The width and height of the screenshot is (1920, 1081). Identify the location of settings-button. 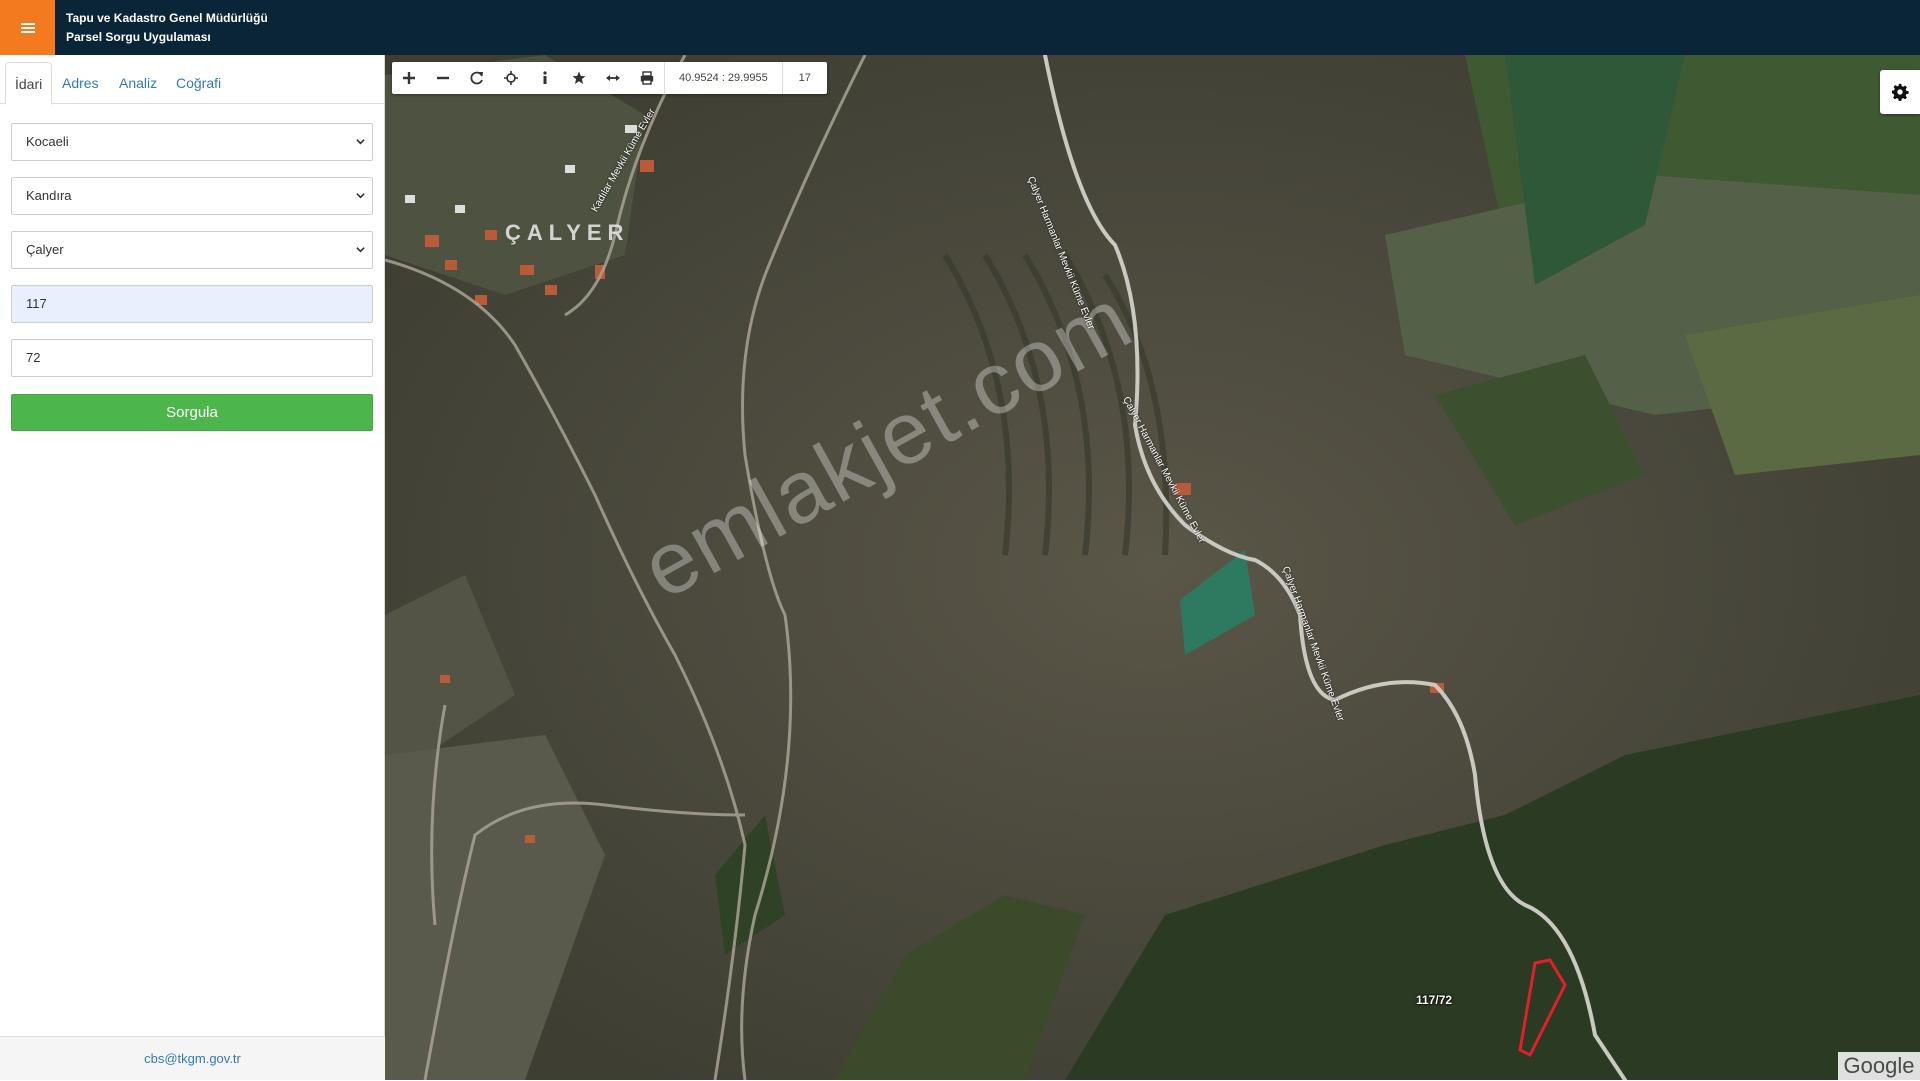
(1900, 92).